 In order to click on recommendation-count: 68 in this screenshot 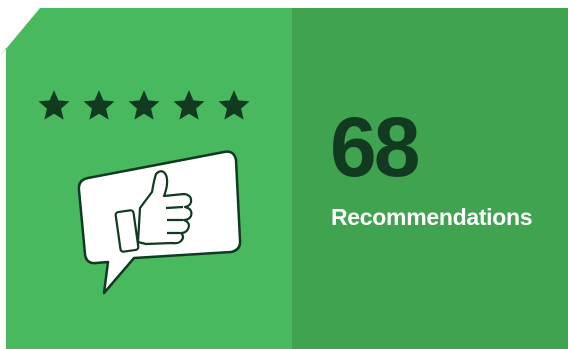, I will do `click(375, 147)`.